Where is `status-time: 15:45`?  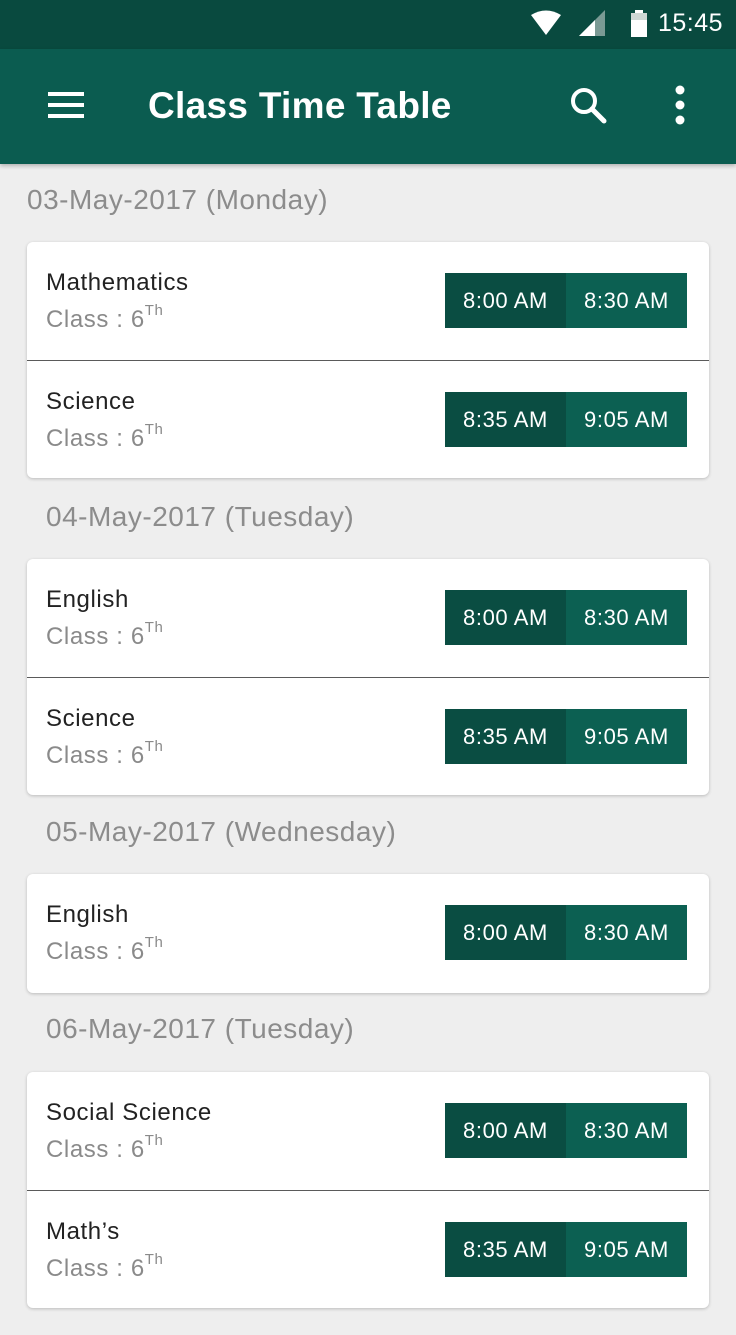
status-time: 15:45 is located at coordinates (690, 23).